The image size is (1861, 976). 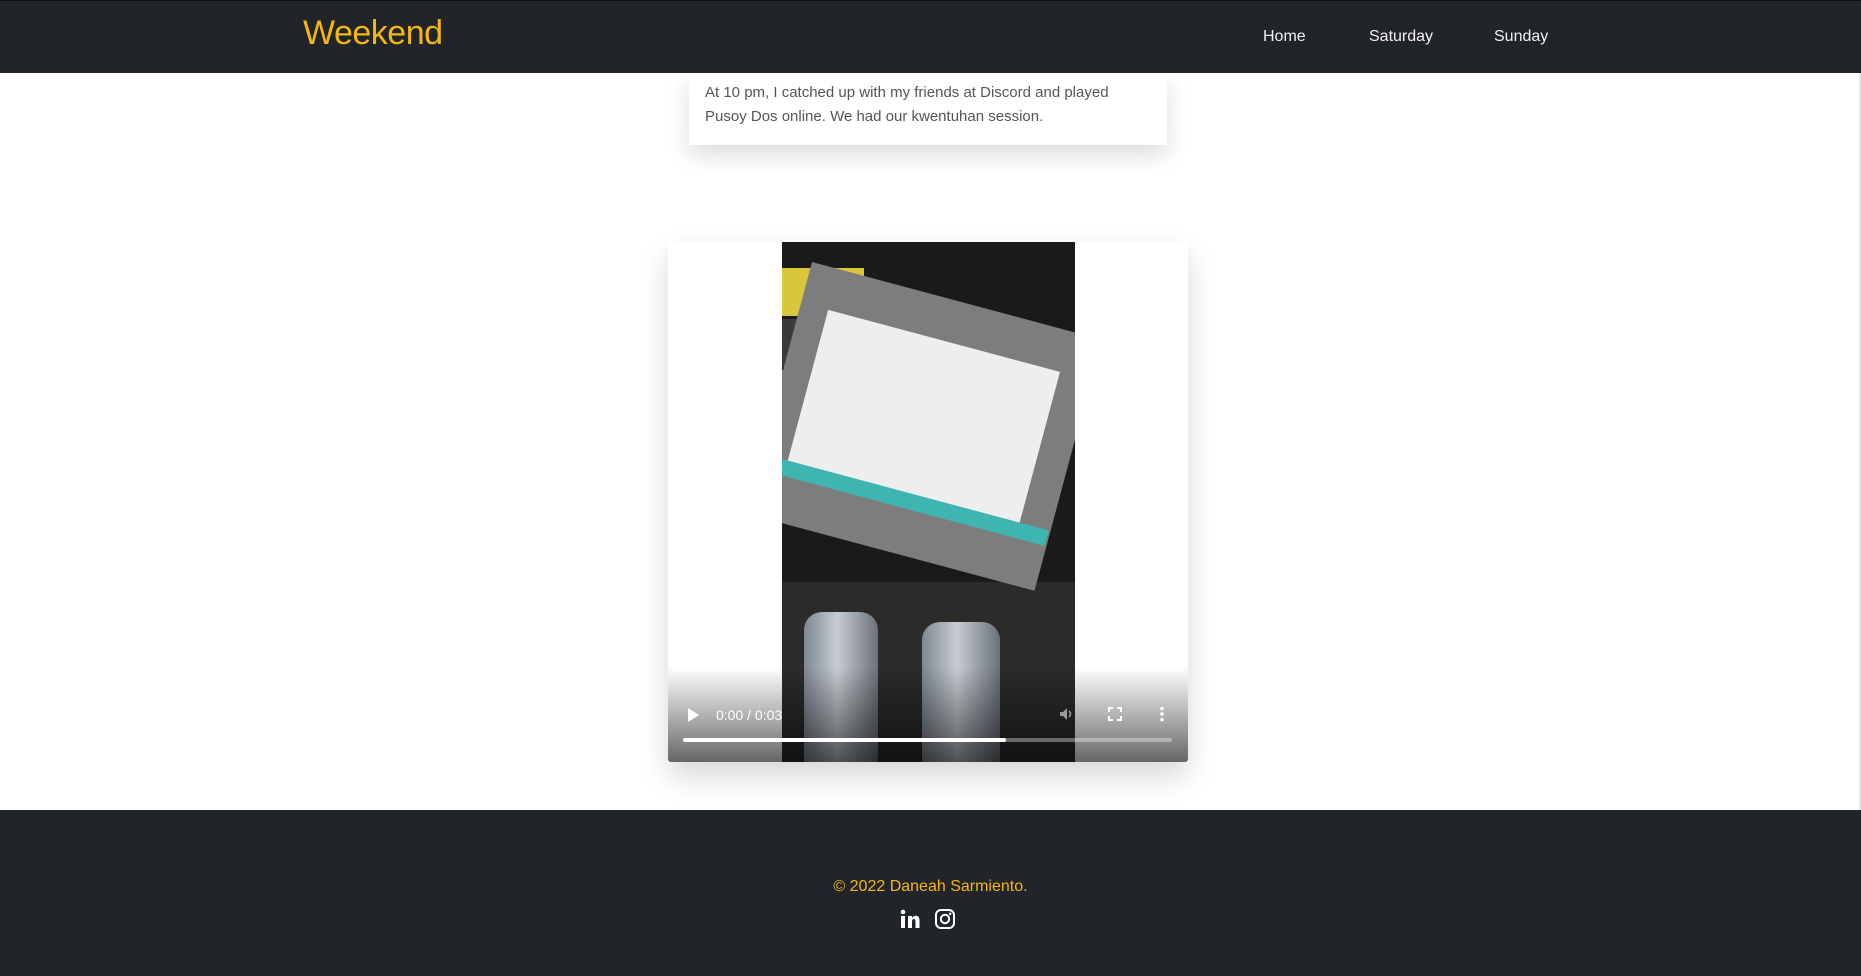 What do you see at coordinates (844, 740) in the screenshot?
I see `video-progress-fill` at bounding box center [844, 740].